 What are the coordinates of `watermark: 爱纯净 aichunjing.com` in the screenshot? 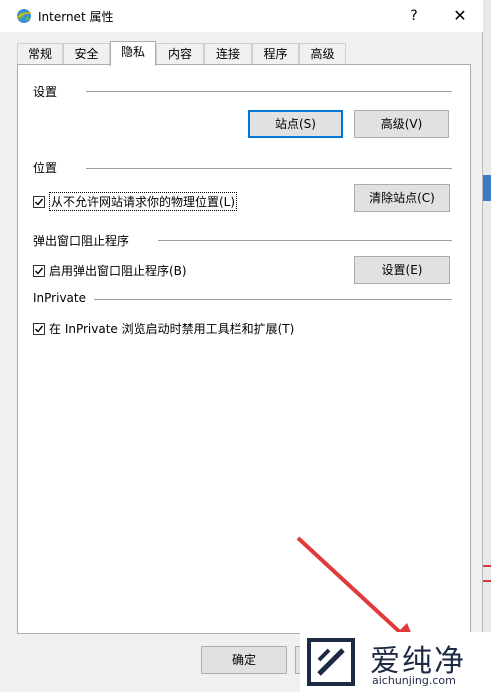 It's located at (395, 662).